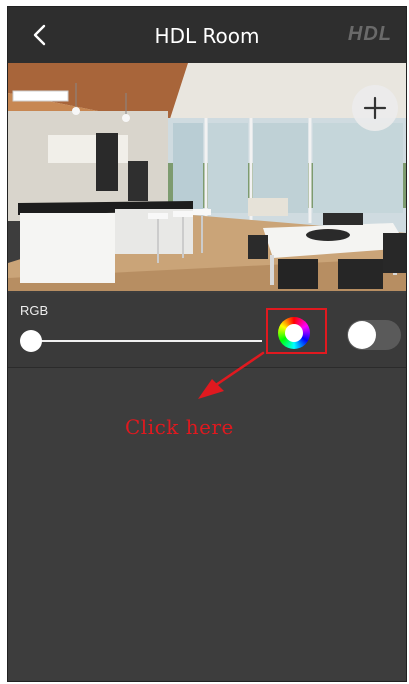  I want to click on page-title: HDL Room, so click(207, 36).